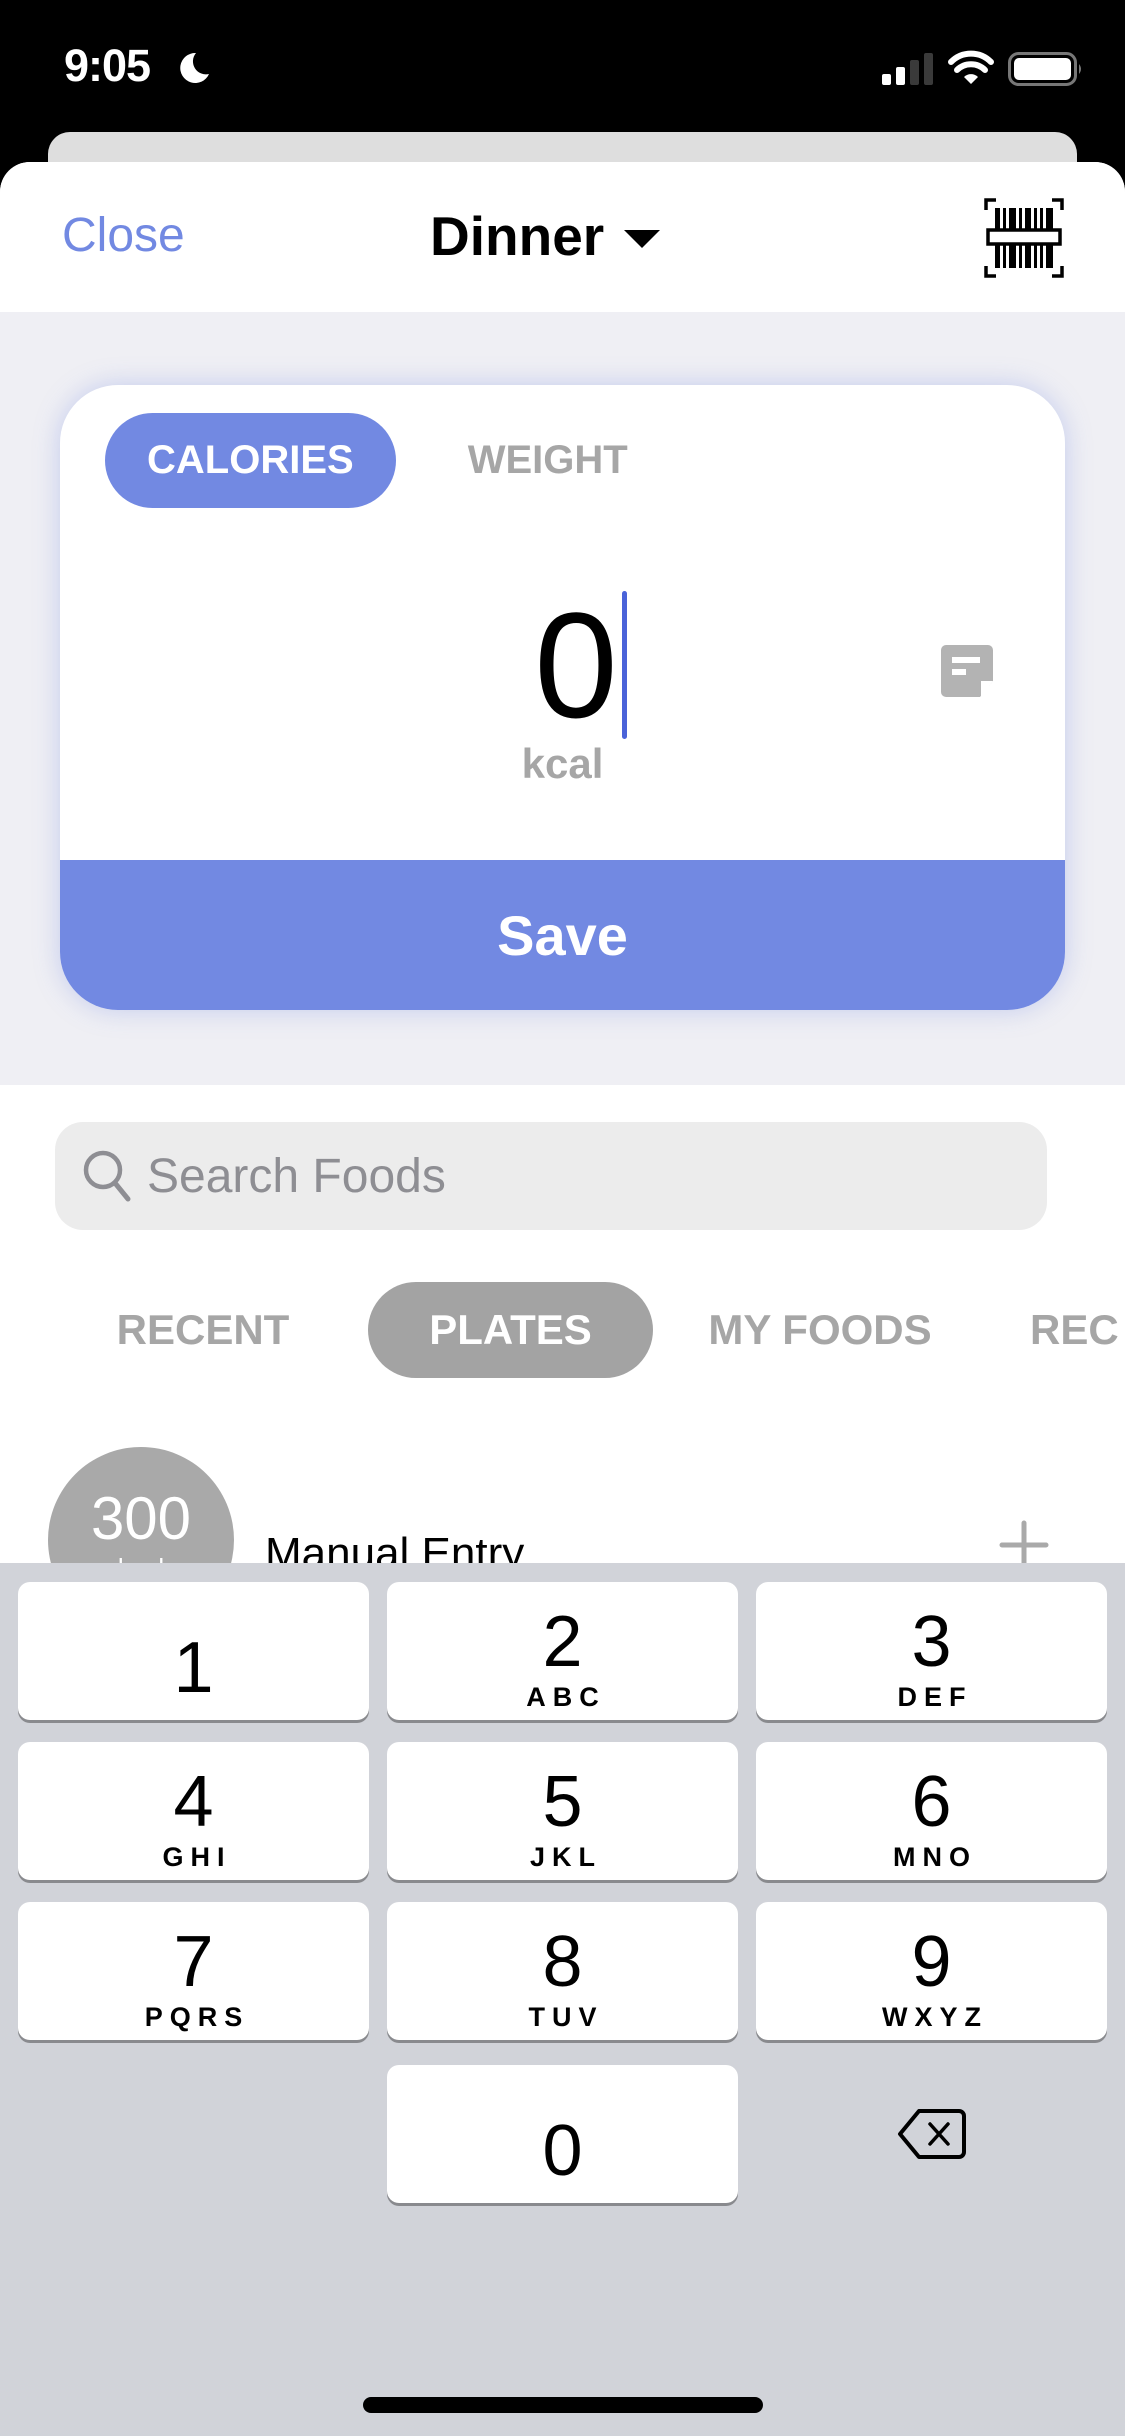 The image size is (1125, 2436). Describe the element at coordinates (194, 67) in the screenshot. I see `moon-icon` at that location.